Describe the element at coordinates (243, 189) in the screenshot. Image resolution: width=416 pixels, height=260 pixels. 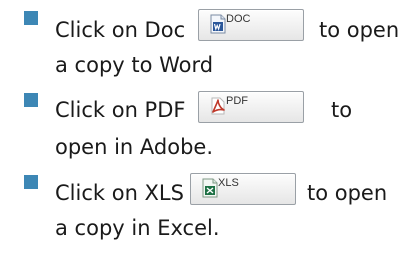
I see `xls-export-button: XLS` at that location.